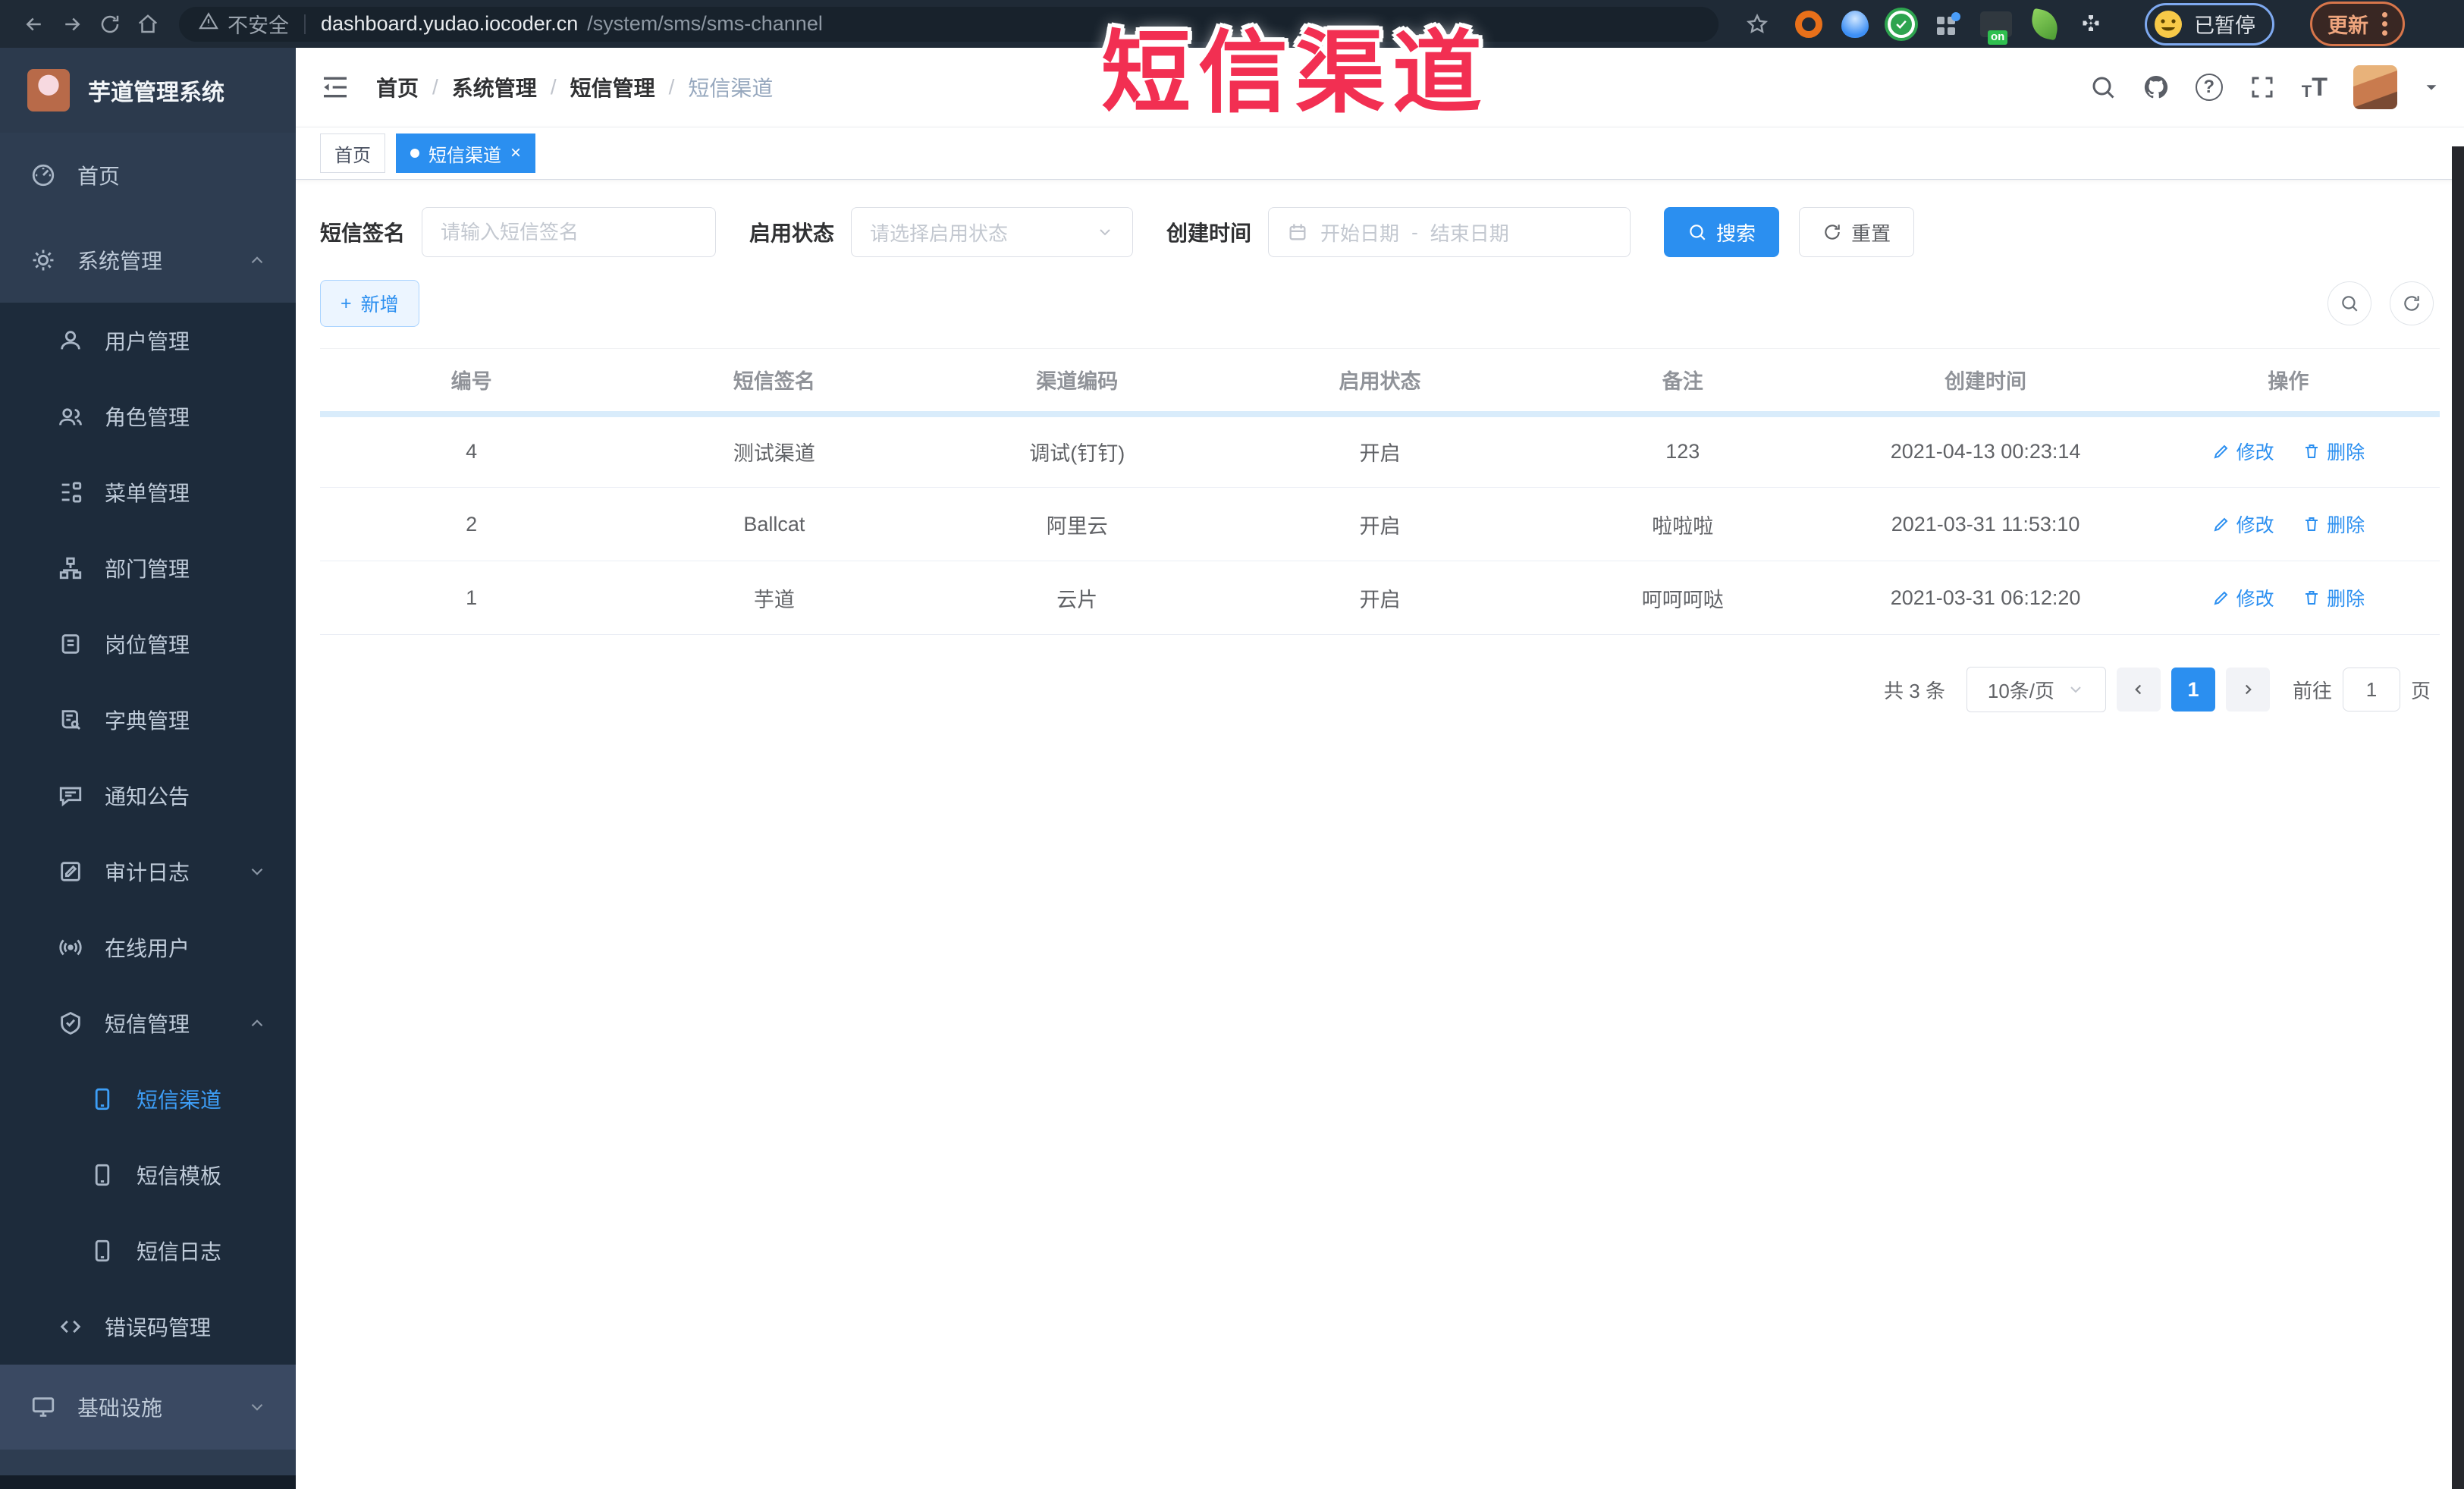  Describe the element at coordinates (34, 24) in the screenshot. I see `back-icon` at that location.